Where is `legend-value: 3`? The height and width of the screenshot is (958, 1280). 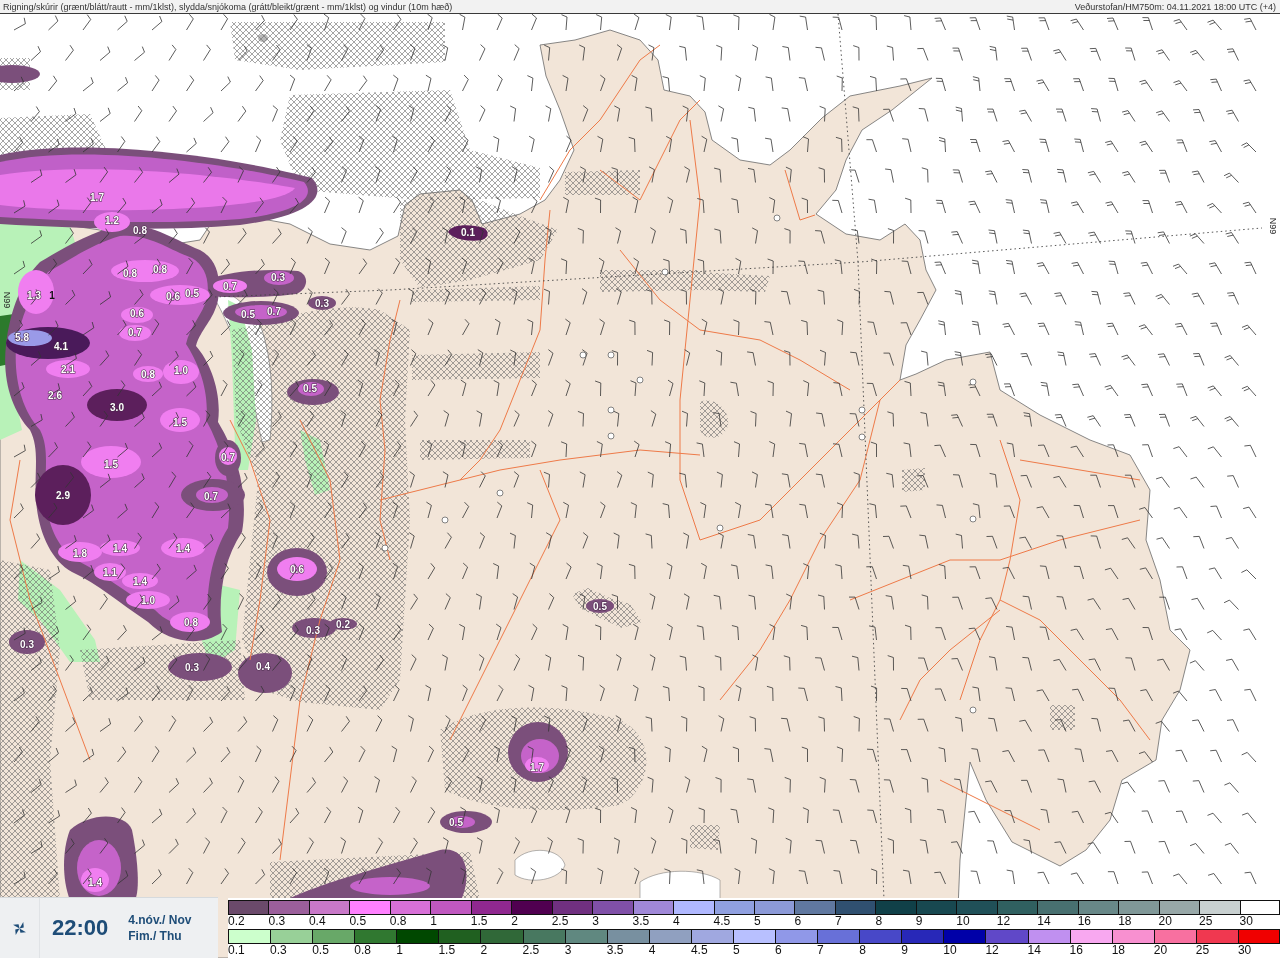 legend-value: 3 is located at coordinates (568, 950).